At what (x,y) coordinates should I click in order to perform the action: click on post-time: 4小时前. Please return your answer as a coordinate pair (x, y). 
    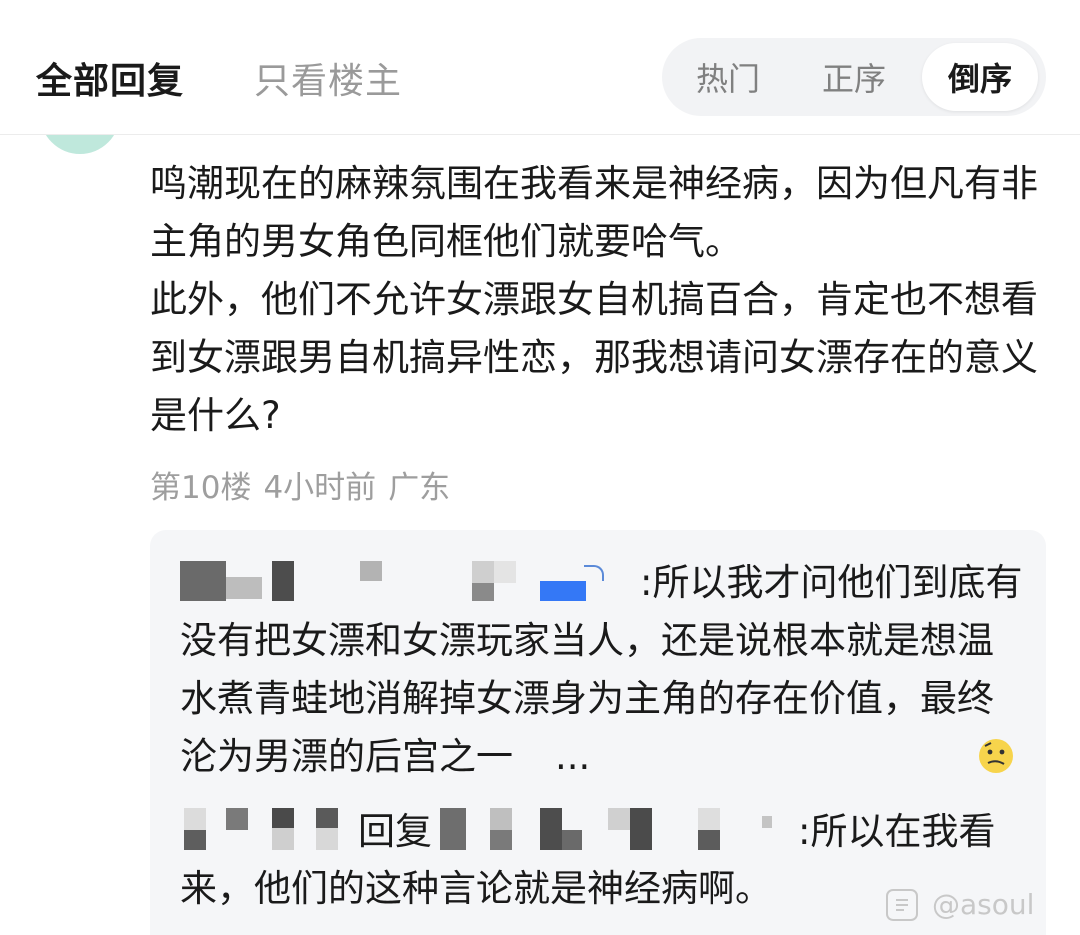
    Looking at the image, I should click on (320, 488).